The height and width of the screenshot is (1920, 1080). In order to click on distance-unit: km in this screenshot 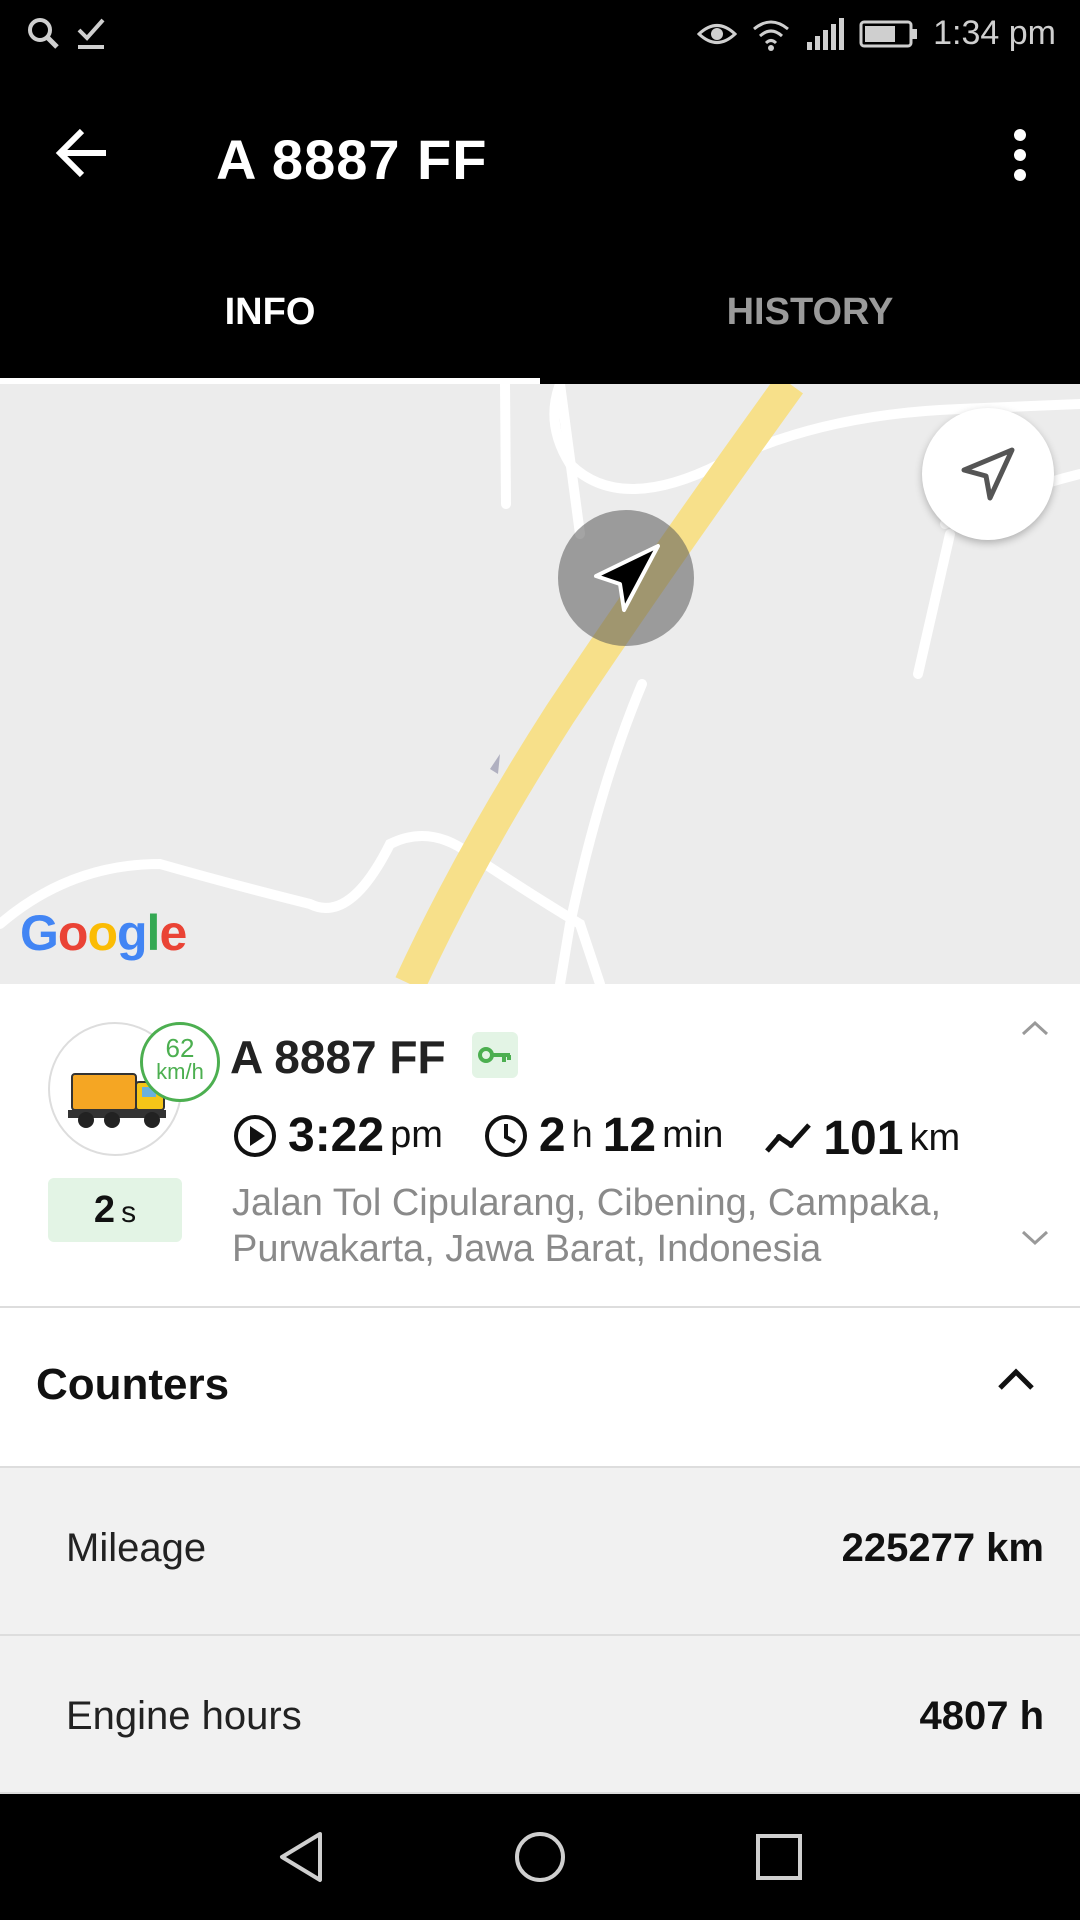, I will do `click(935, 1138)`.